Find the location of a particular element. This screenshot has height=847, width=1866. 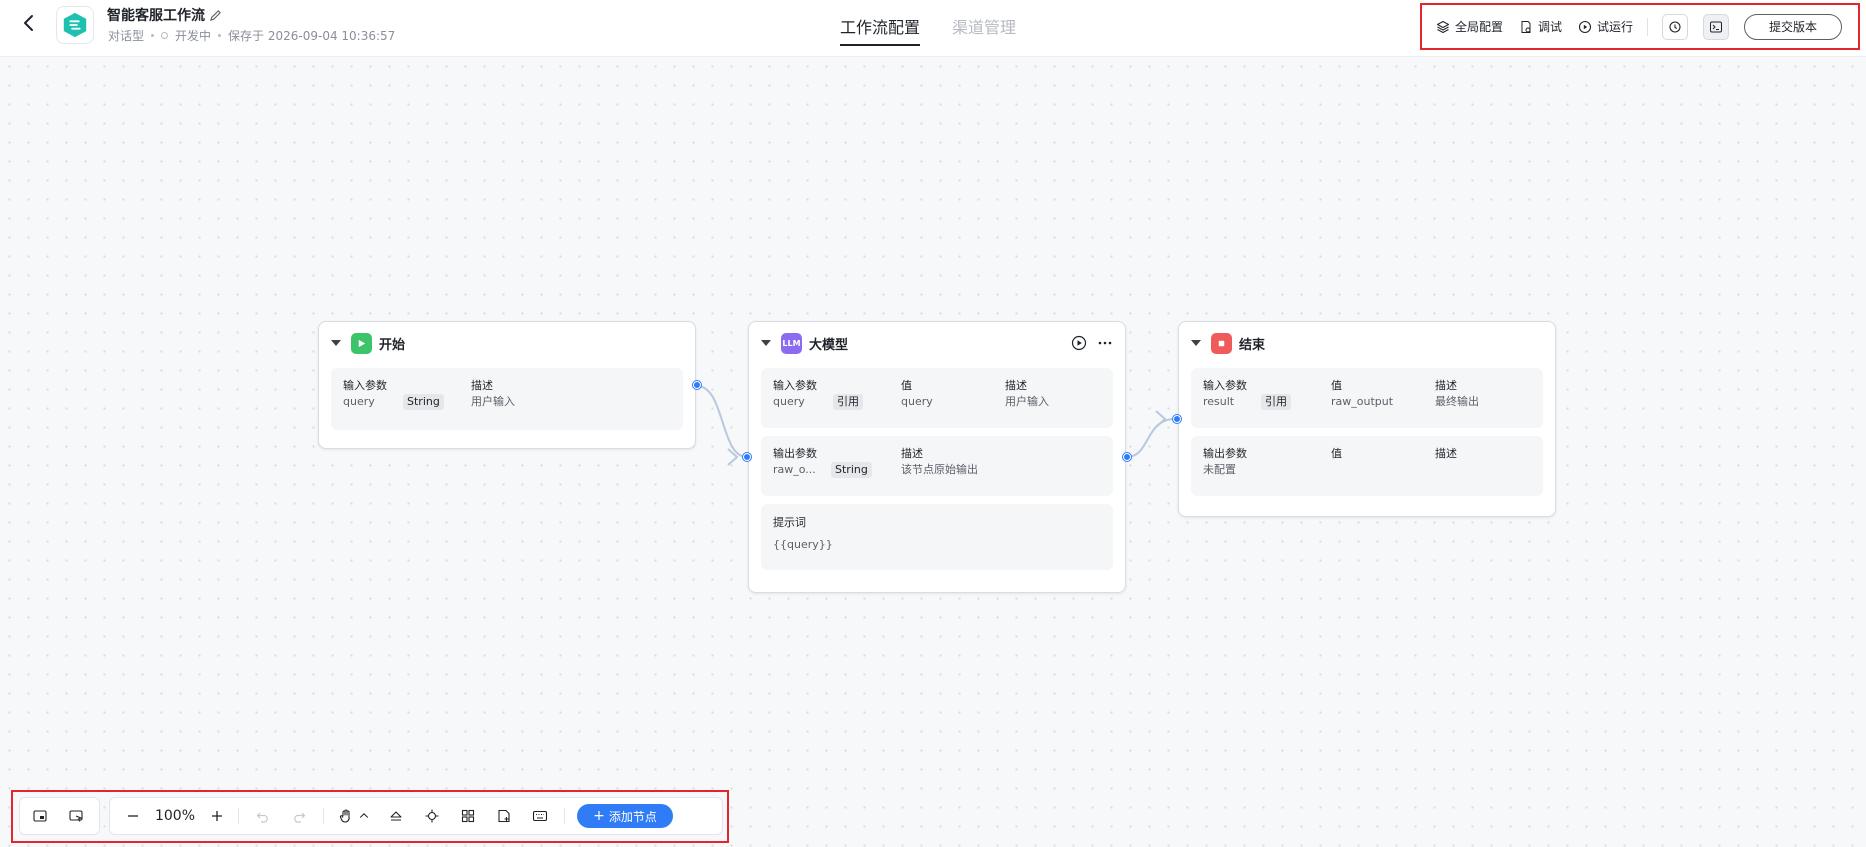

global-config-button: 全局配置 is located at coordinates (1469, 26).